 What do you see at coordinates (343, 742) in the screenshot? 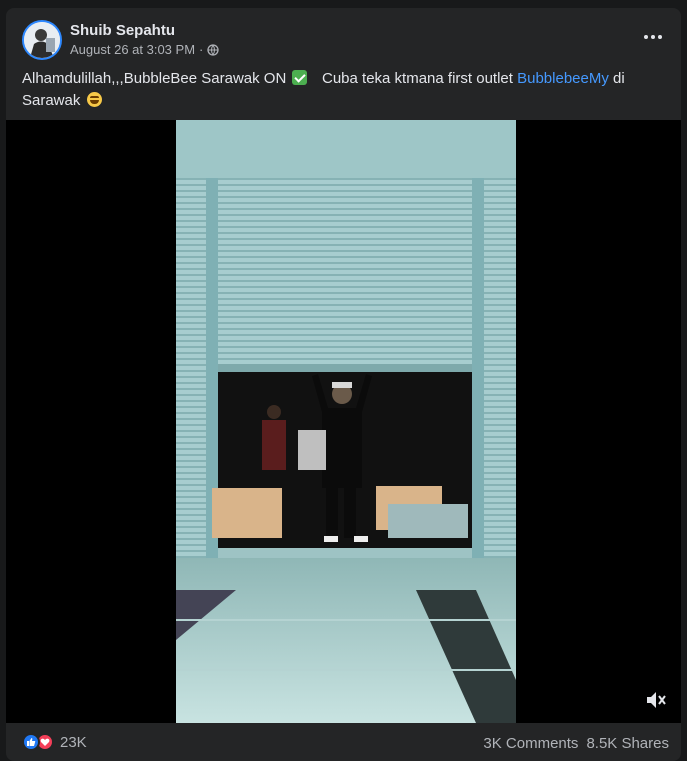
I see `post-footer: 23K 3K Comments 8.5K Shares` at bounding box center [343, 742].